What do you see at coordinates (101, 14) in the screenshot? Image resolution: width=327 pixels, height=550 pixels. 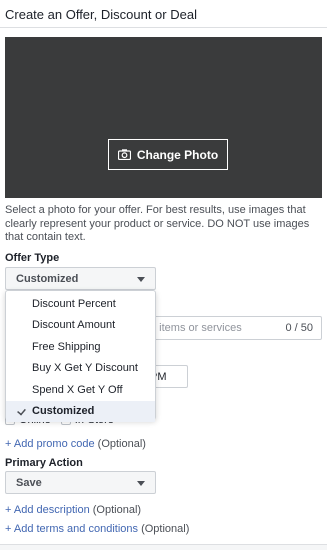 I see `dialog-title: Create an Offer, Discount or Deal` at bounding box center [101, 14].